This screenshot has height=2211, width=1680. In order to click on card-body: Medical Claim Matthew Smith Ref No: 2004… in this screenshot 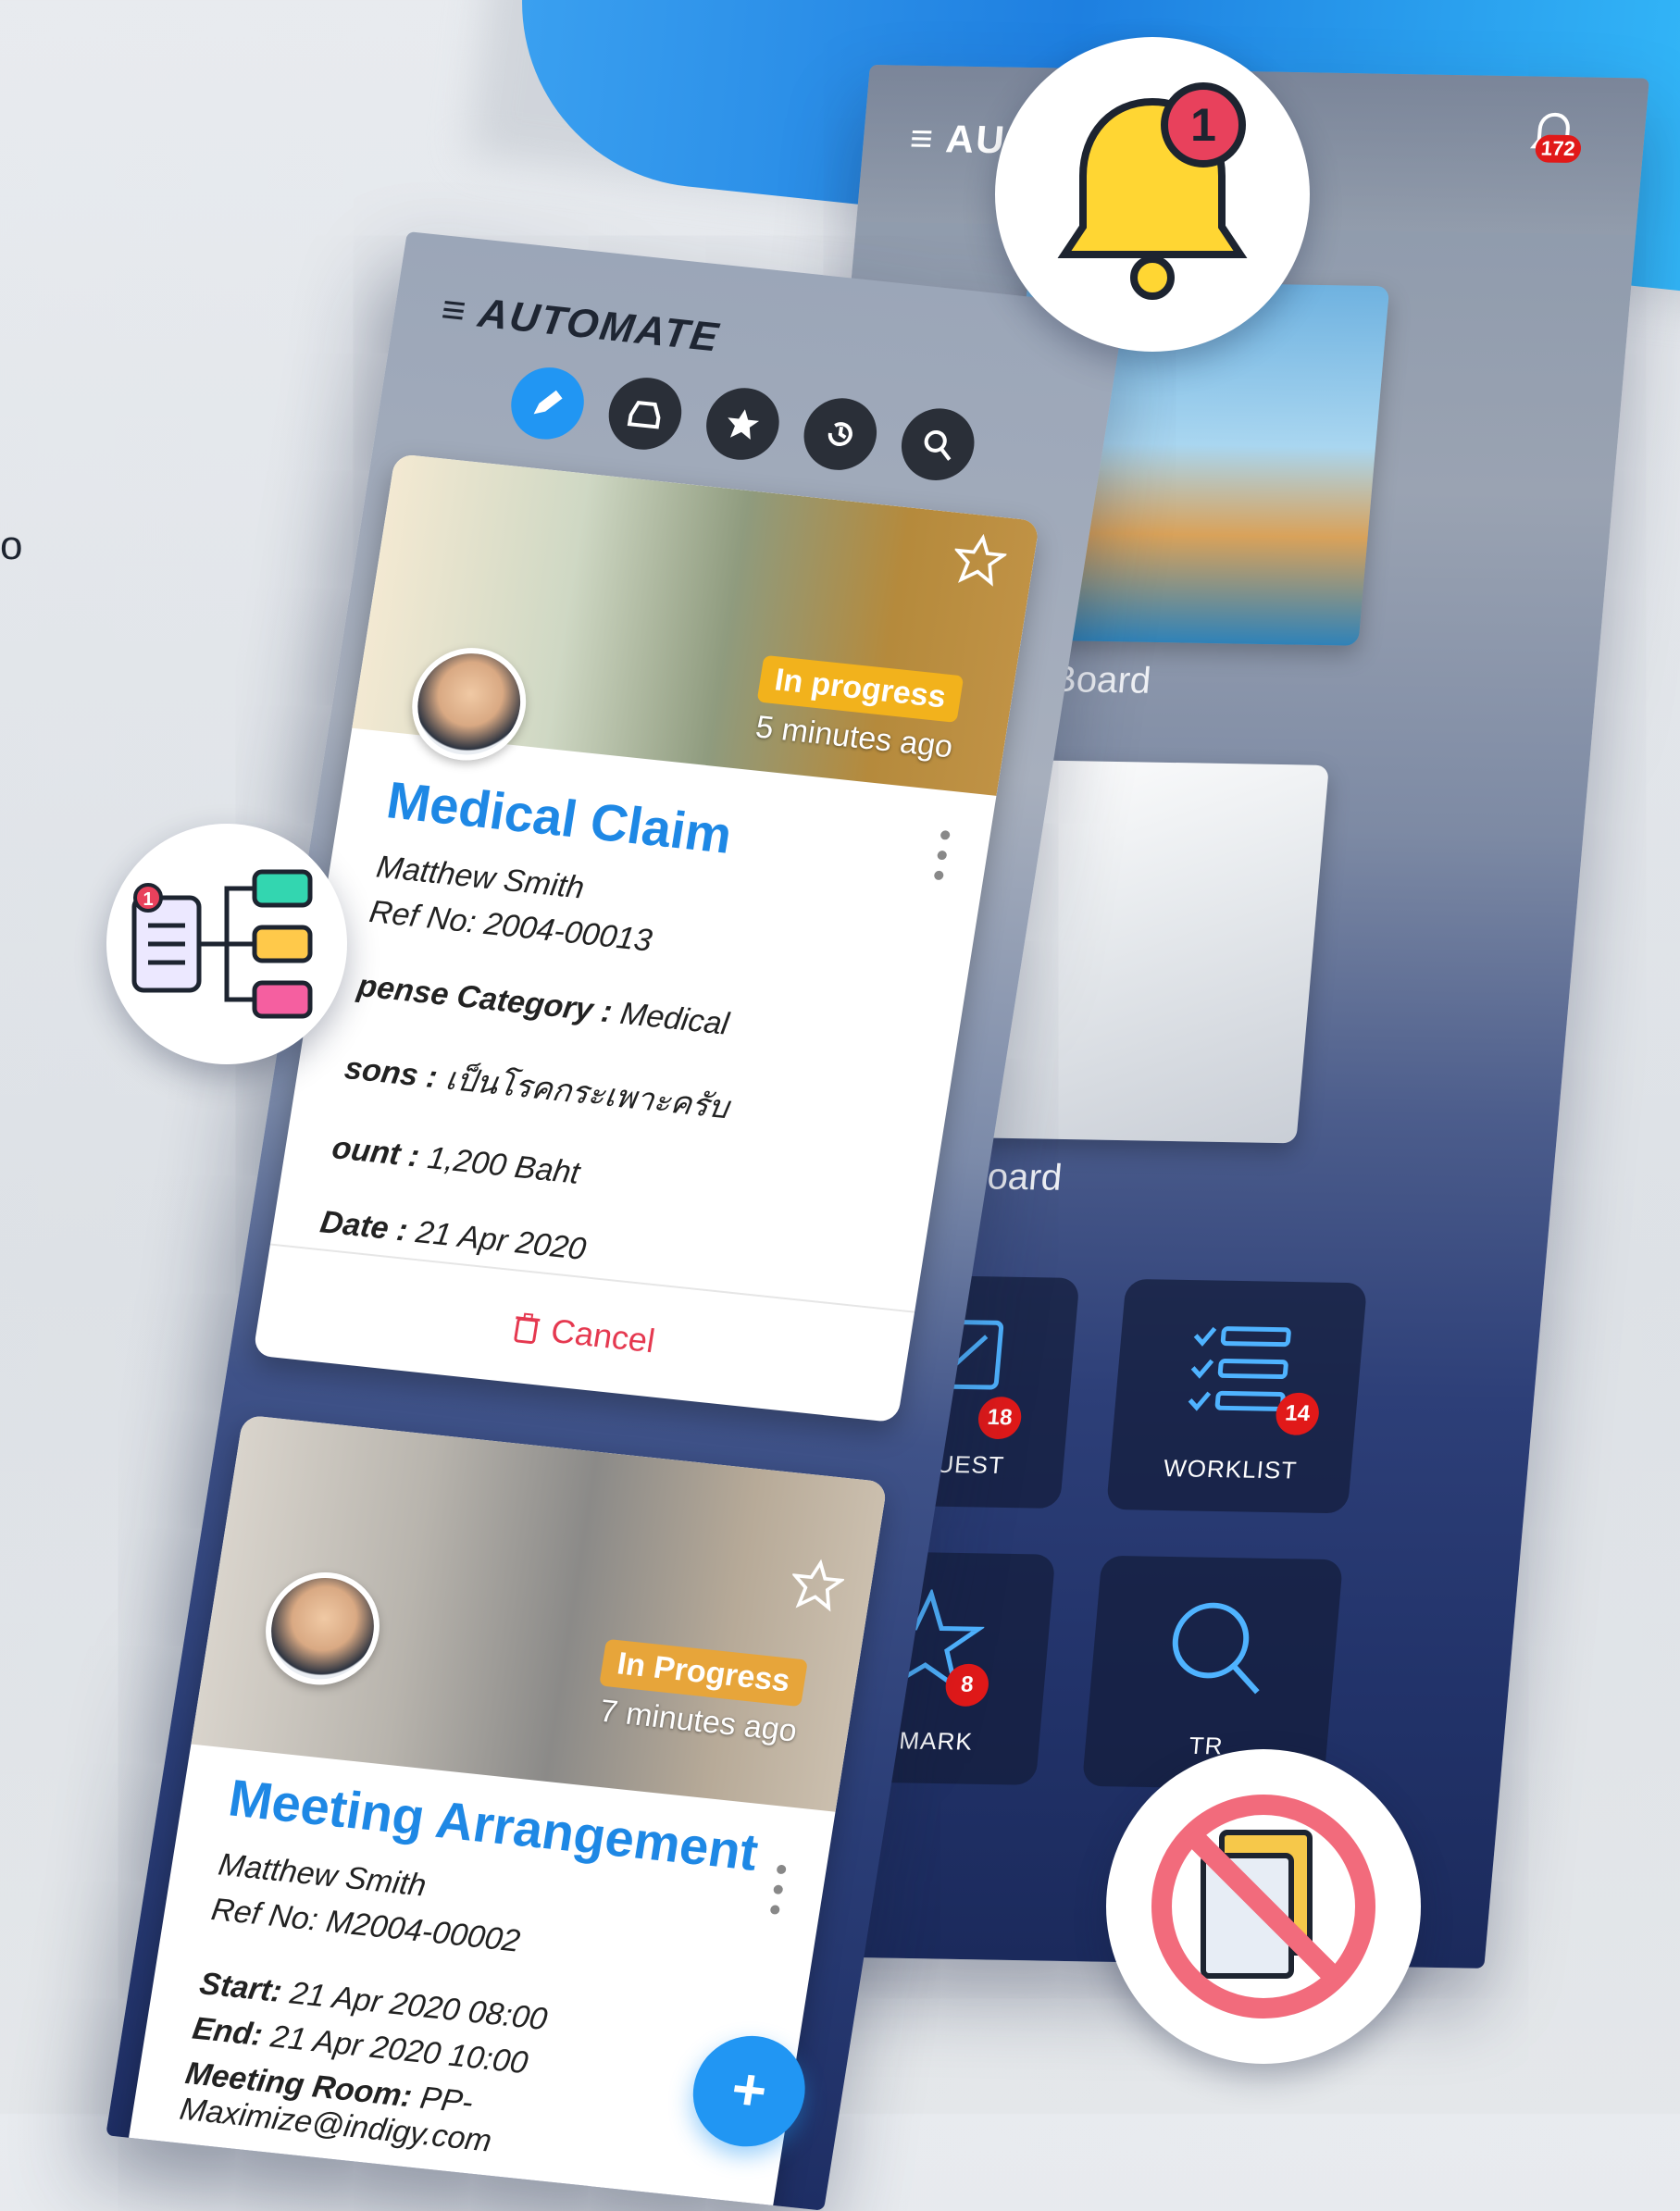, I will do `click(633, 1020)`.